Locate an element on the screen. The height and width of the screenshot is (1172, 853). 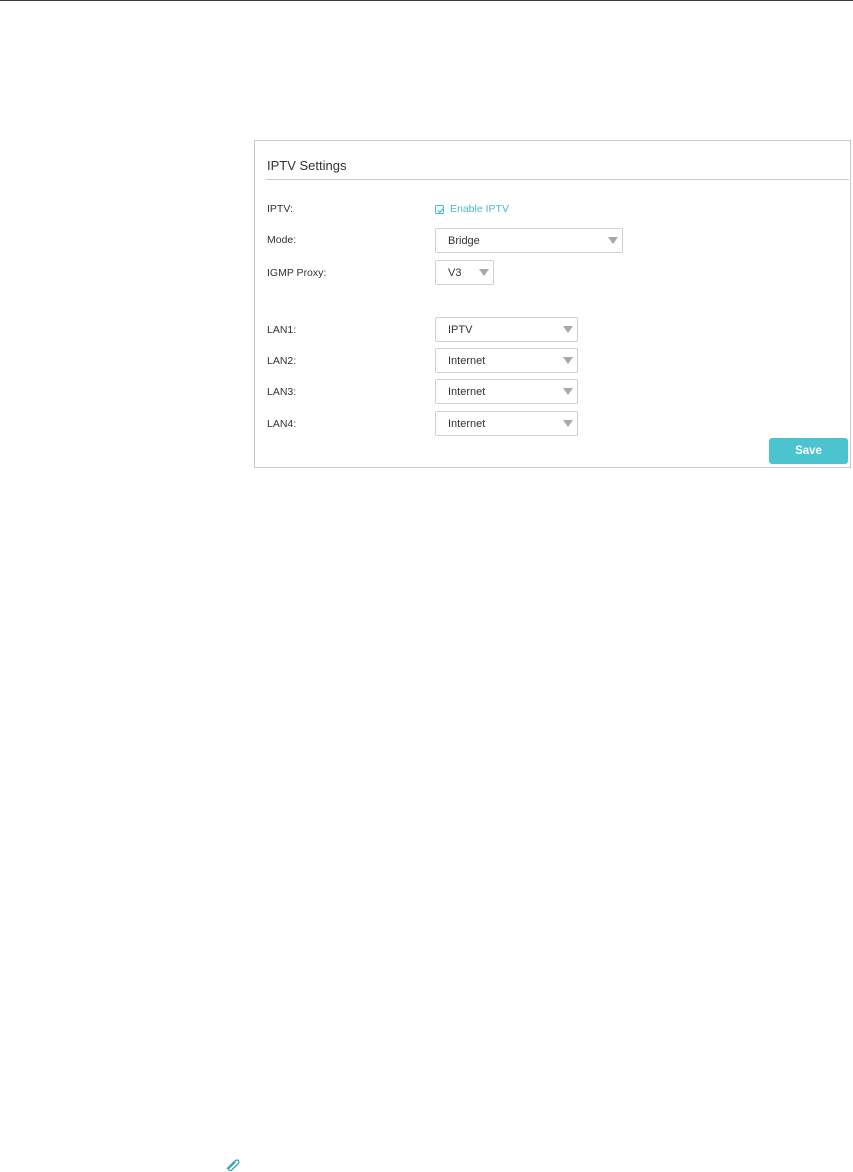
mode-label: Mode: is located at coordinates (282, 240).